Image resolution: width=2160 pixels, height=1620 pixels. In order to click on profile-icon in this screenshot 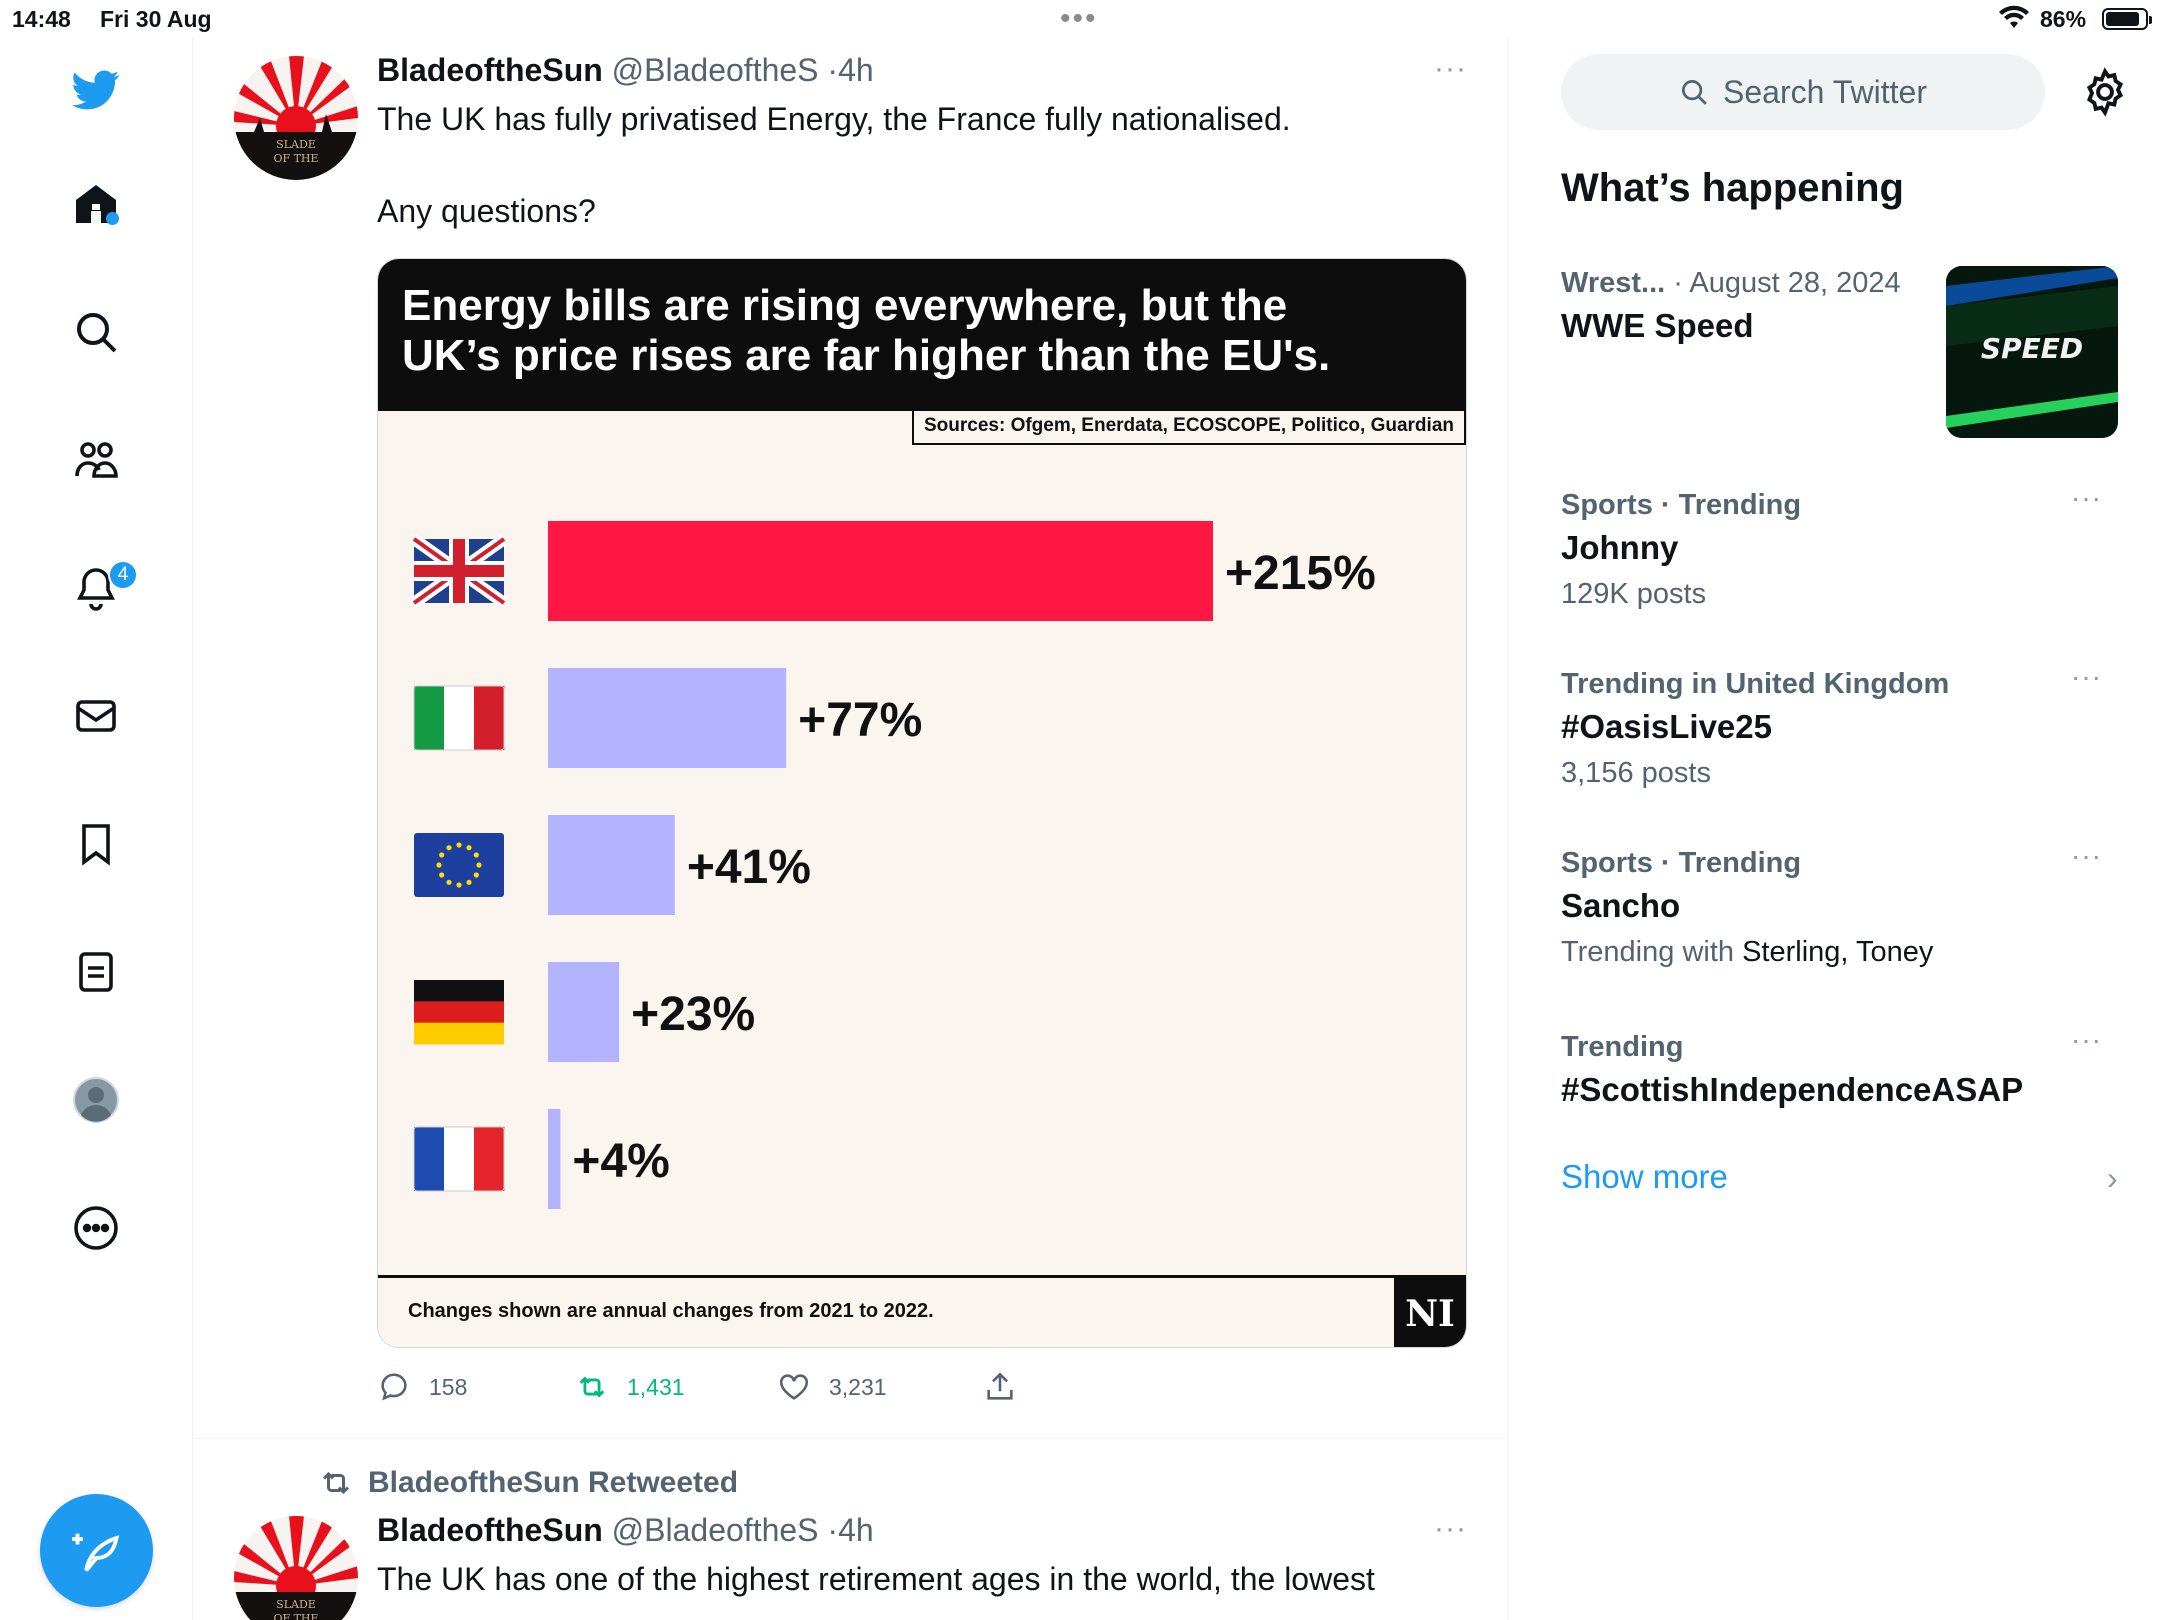, I will do `click(96, 1100)`.